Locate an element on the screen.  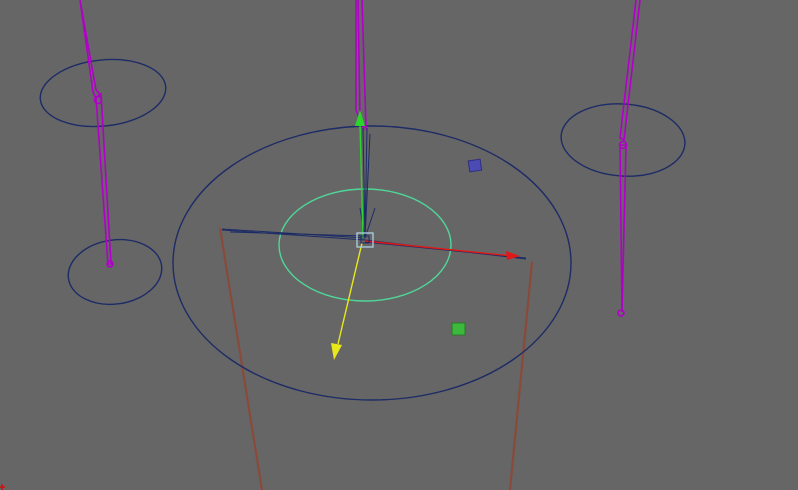
locator-blue is located at coordinates (475, 165).